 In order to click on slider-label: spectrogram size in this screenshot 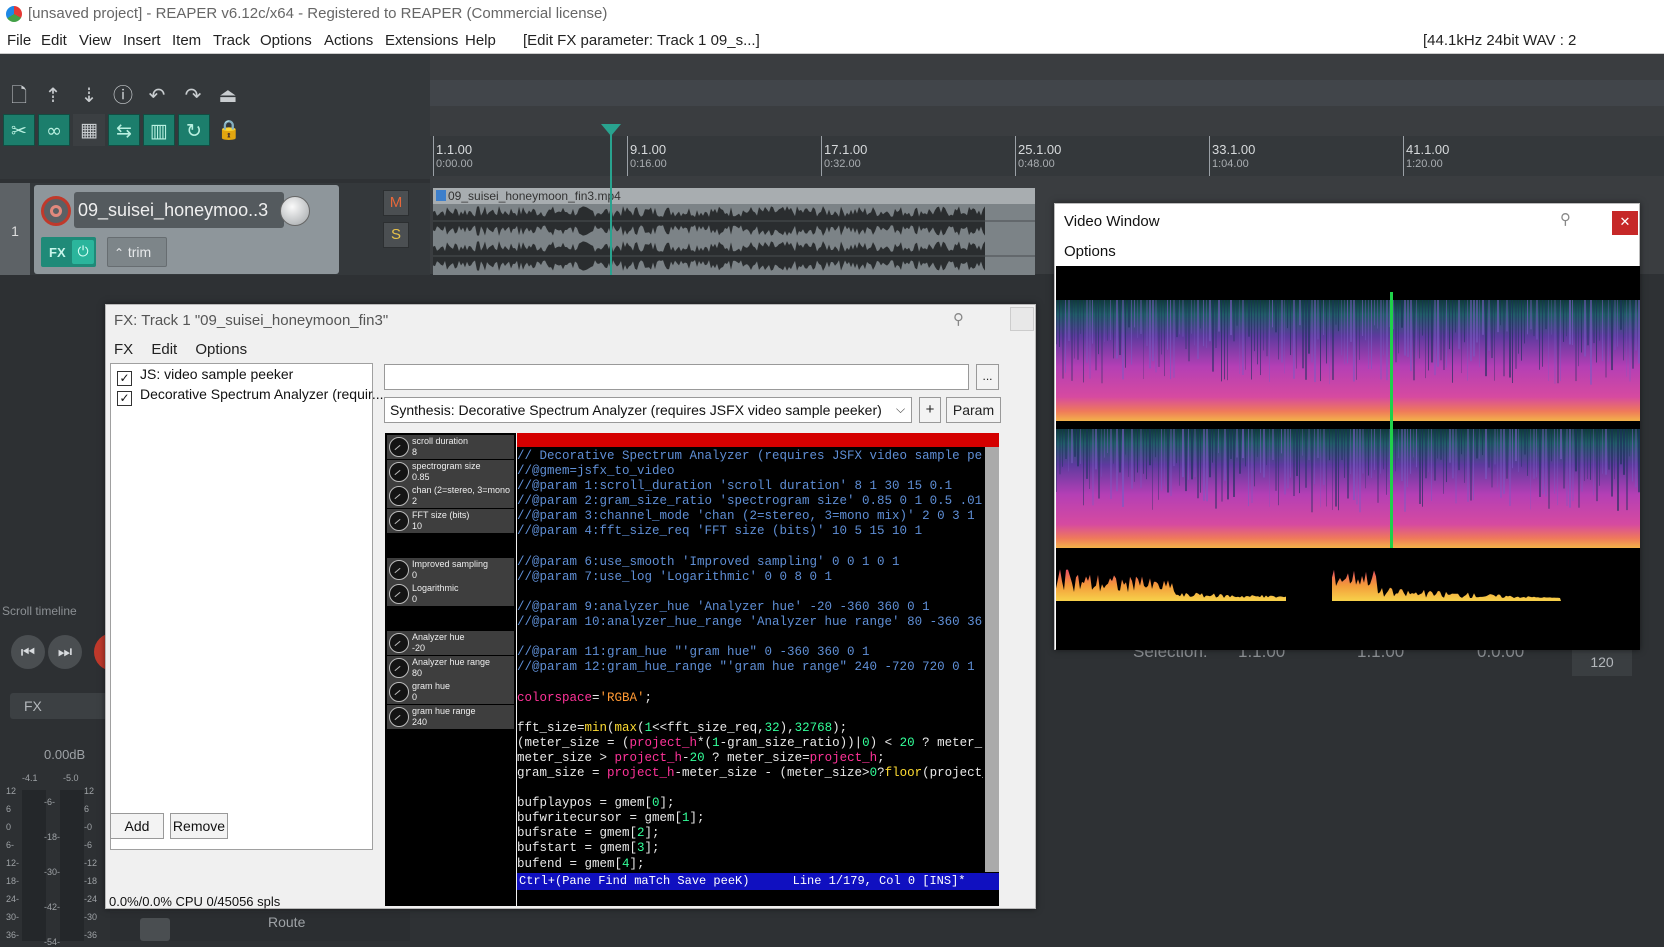, I will do `click(446, 466)`.